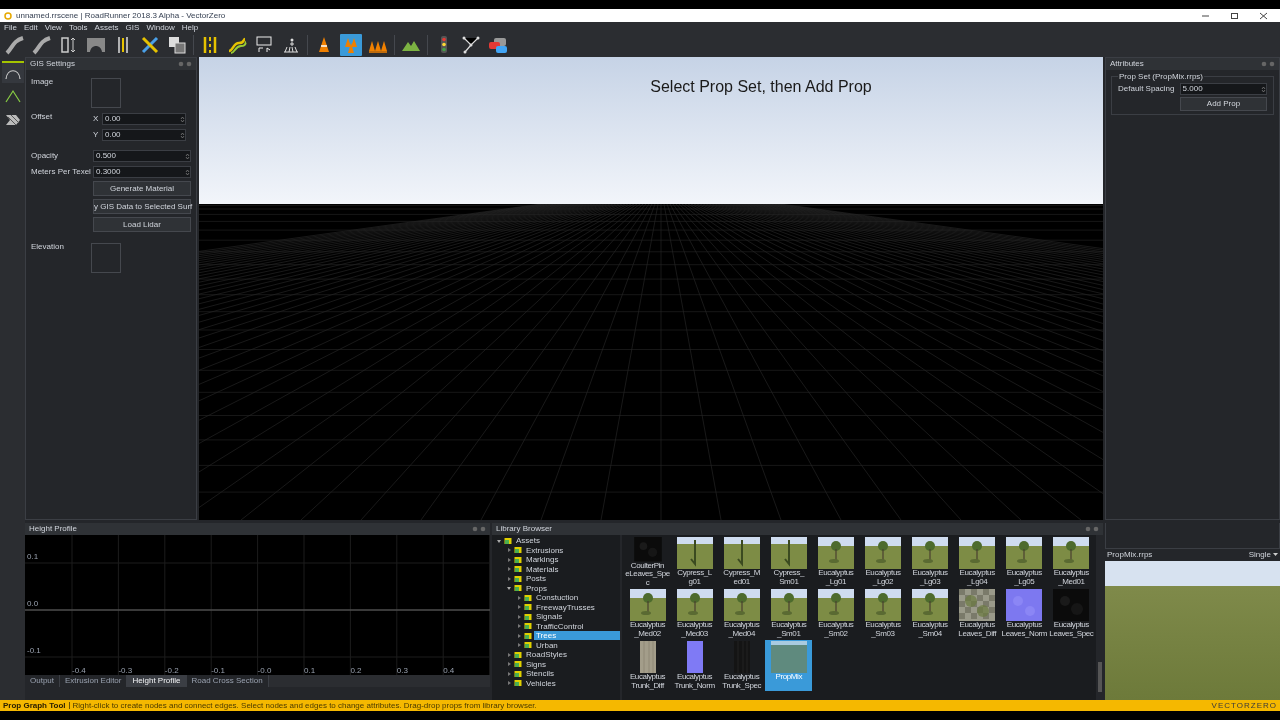 The height and width of the screenshot is (720, 1280). I want to click on add-prop-button: Add Prop, so click(1223, 104).